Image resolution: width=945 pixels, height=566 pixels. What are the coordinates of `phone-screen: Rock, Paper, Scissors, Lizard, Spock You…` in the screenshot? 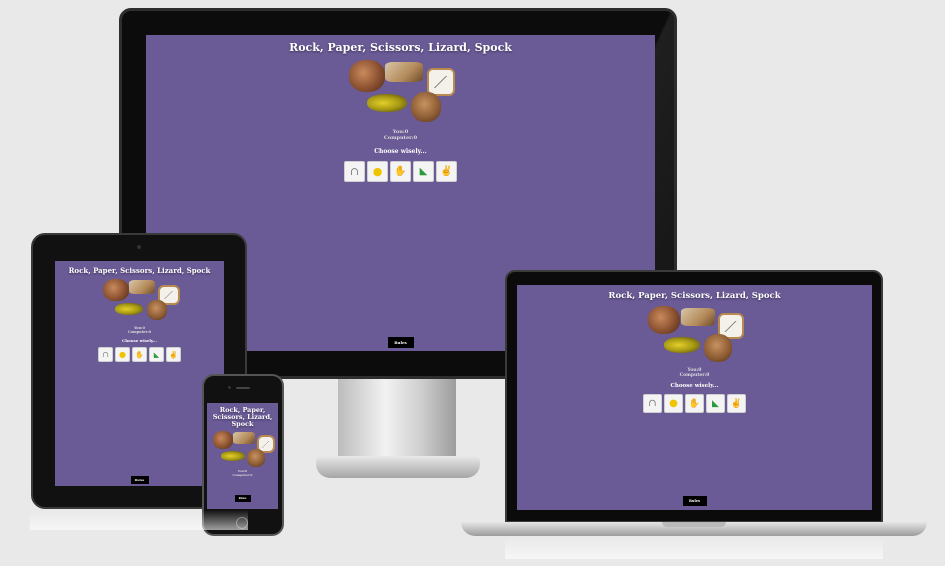 It's located at (242, 456).